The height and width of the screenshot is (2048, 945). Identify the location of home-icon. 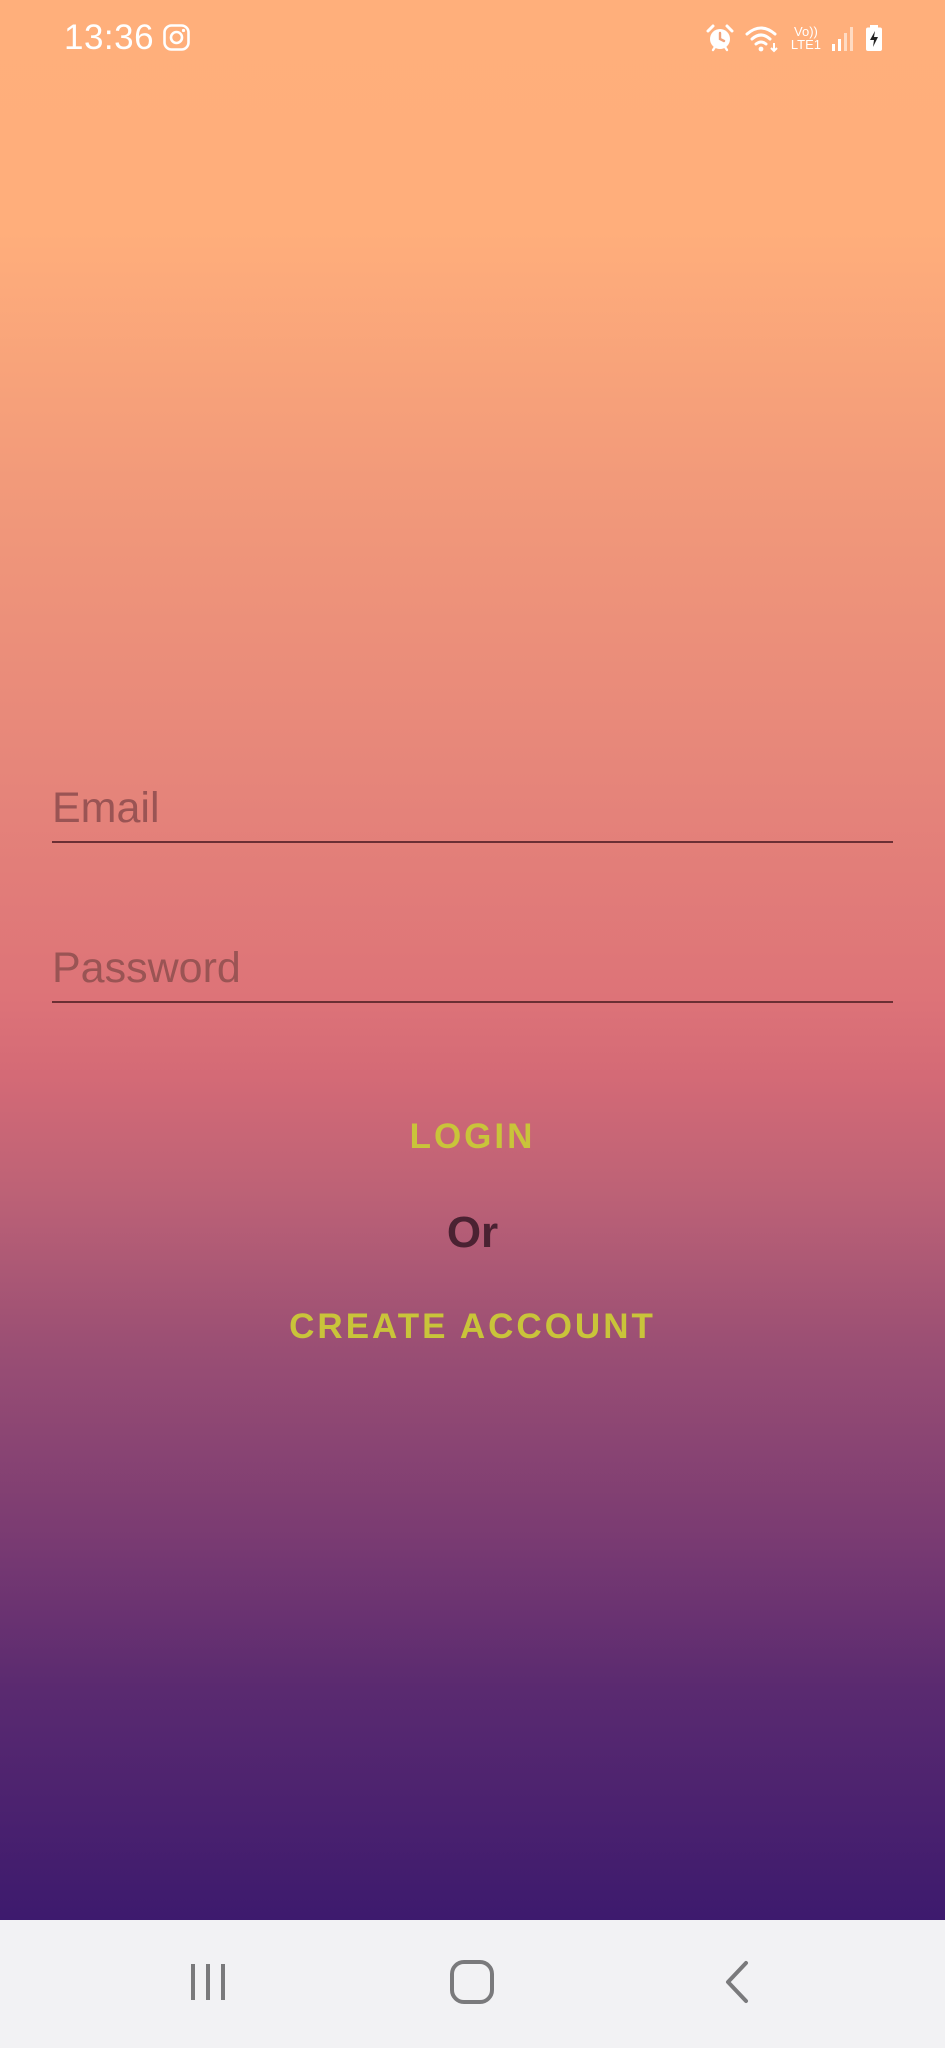
(472, 1984).